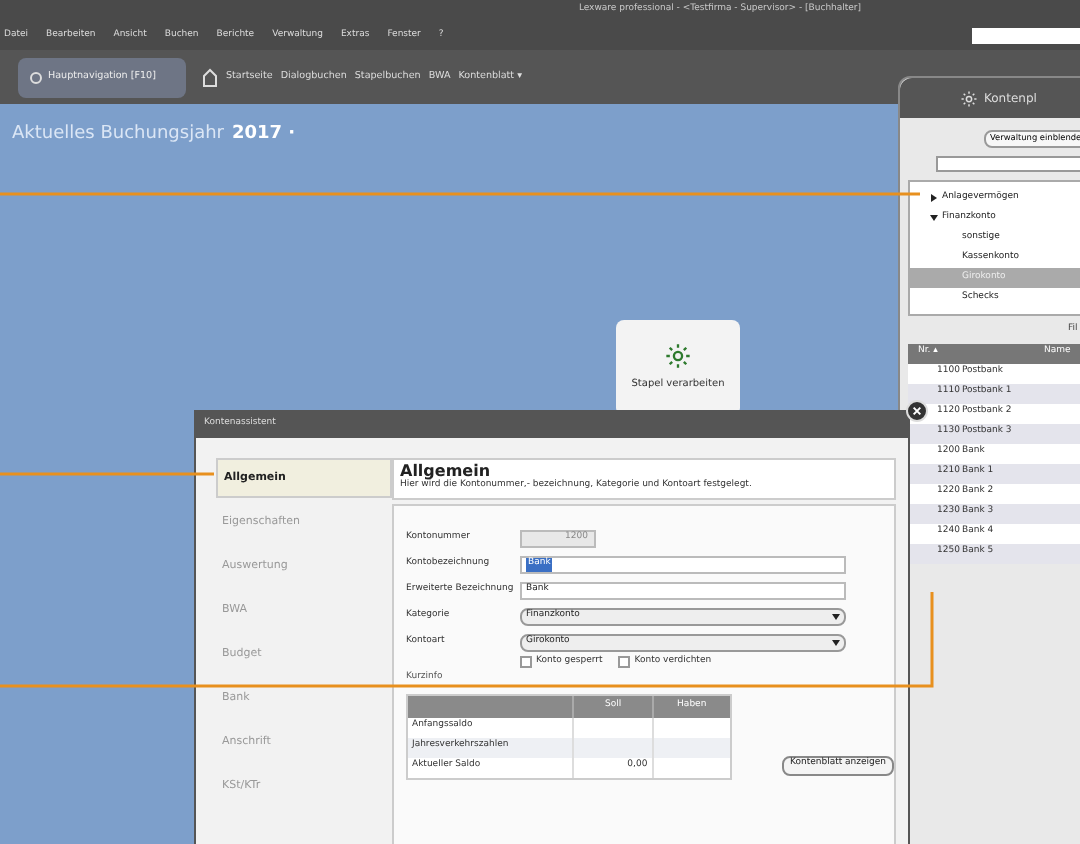  What do you see at coordinates (118, 135) in the screenshot?
I see `year-label: Aktuelles Buchungsjahr` at bounding box center [118, 135].